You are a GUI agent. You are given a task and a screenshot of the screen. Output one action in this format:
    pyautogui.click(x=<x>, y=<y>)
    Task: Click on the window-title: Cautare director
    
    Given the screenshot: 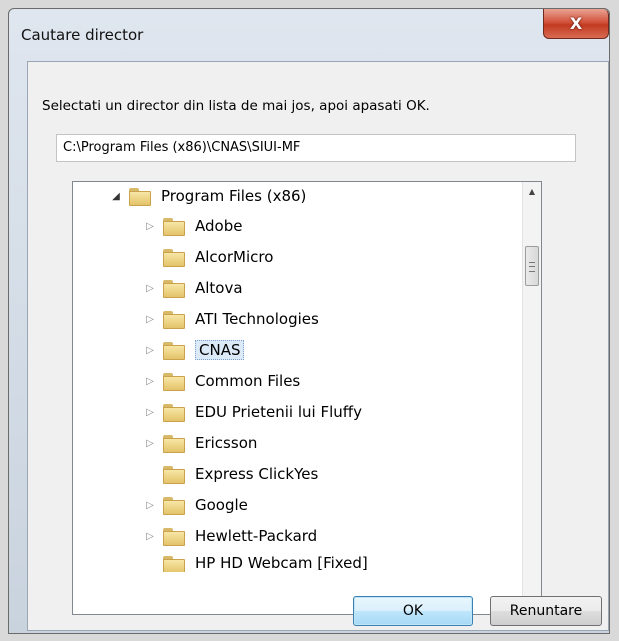 What is the action you would take?
    pyautogui.click(x=82, y=35)
    